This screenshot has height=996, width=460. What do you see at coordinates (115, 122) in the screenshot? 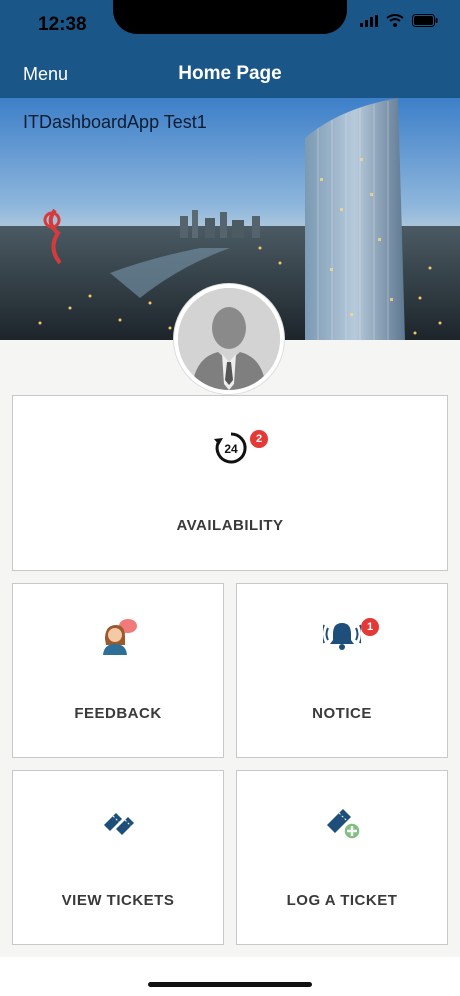
I see `banner-caption: ITDashboardApp Test1` at bounding box center [115, 122].